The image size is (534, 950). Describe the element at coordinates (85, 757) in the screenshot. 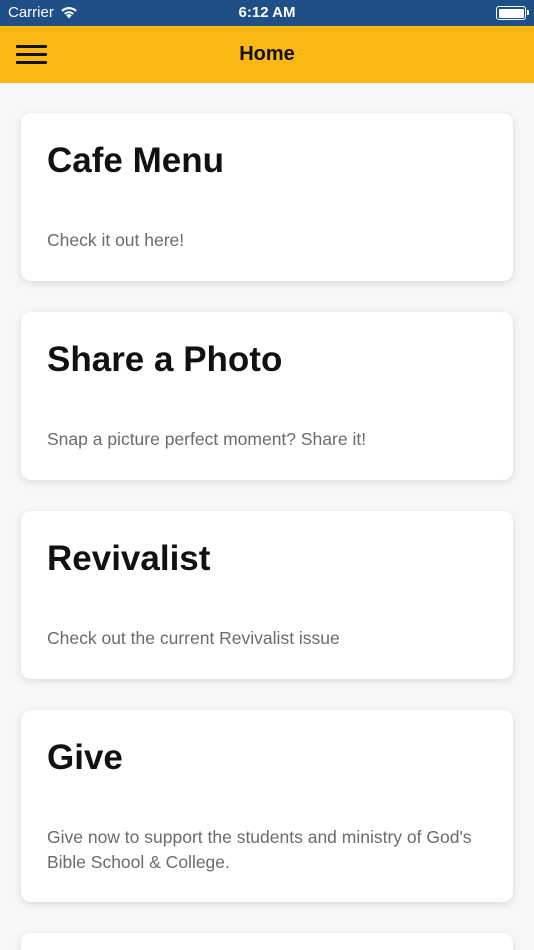

I see `card-title: Give` at that location.